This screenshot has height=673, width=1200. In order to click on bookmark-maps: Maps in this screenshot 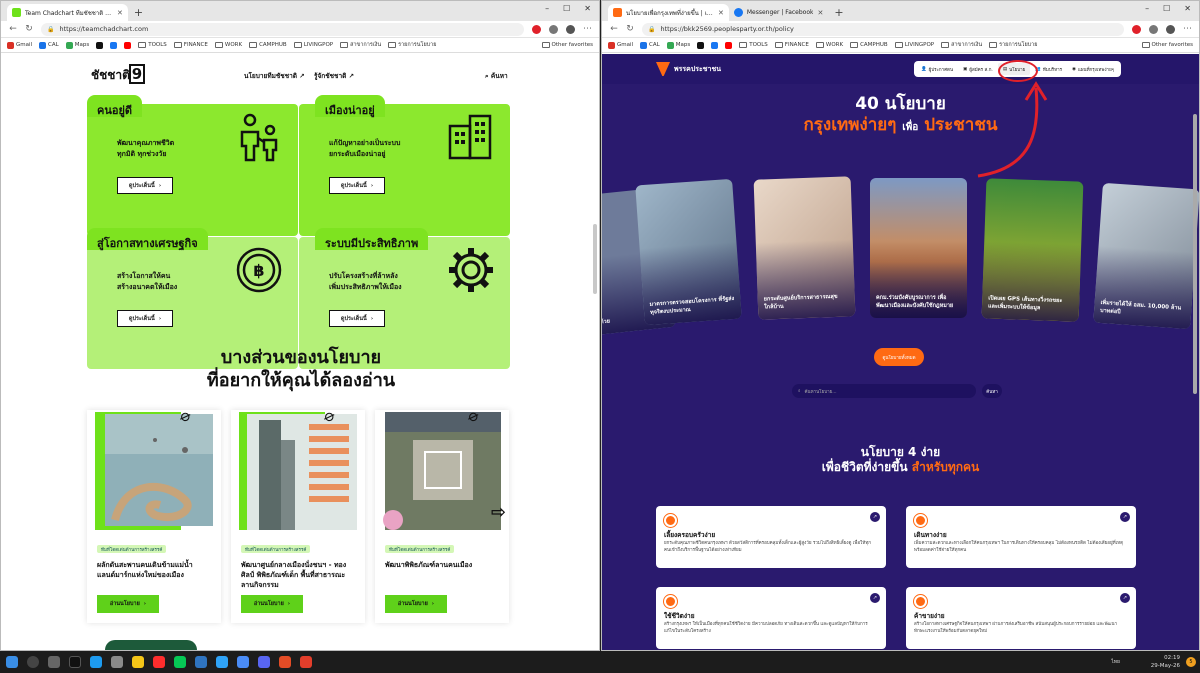, I will do `click(678, 45)`.